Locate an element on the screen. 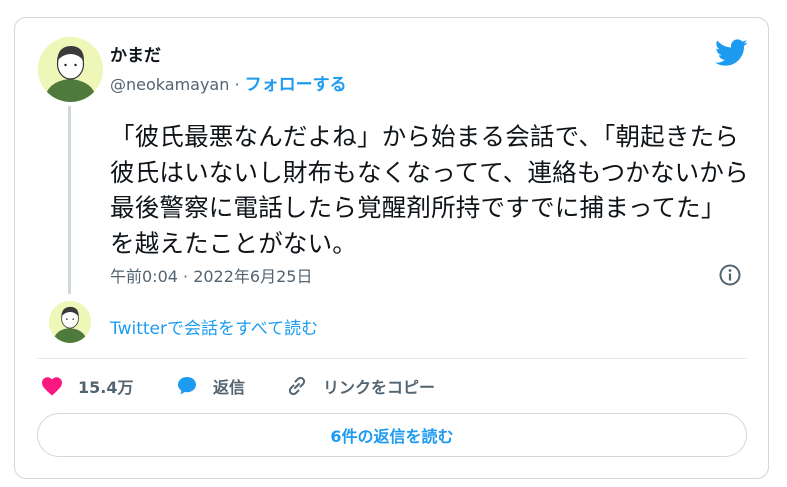  read-replies-button: 6件の返信を読む is located at coordinates (392, 435).